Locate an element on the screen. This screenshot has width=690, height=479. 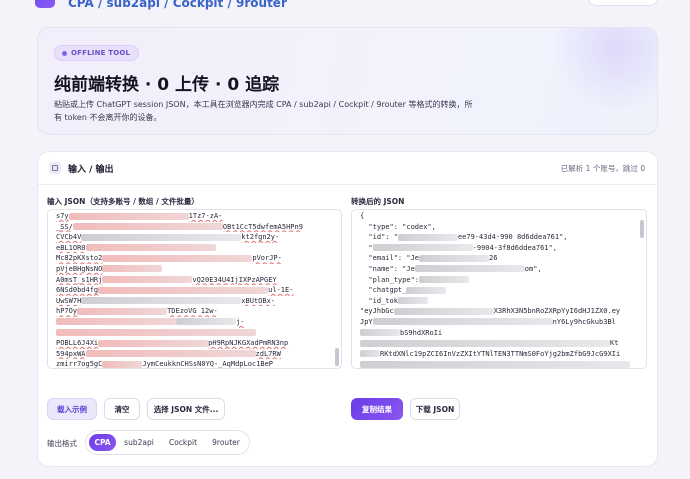
input-line-end: 1Tz7-zA- is located at coordinates (205, 216).